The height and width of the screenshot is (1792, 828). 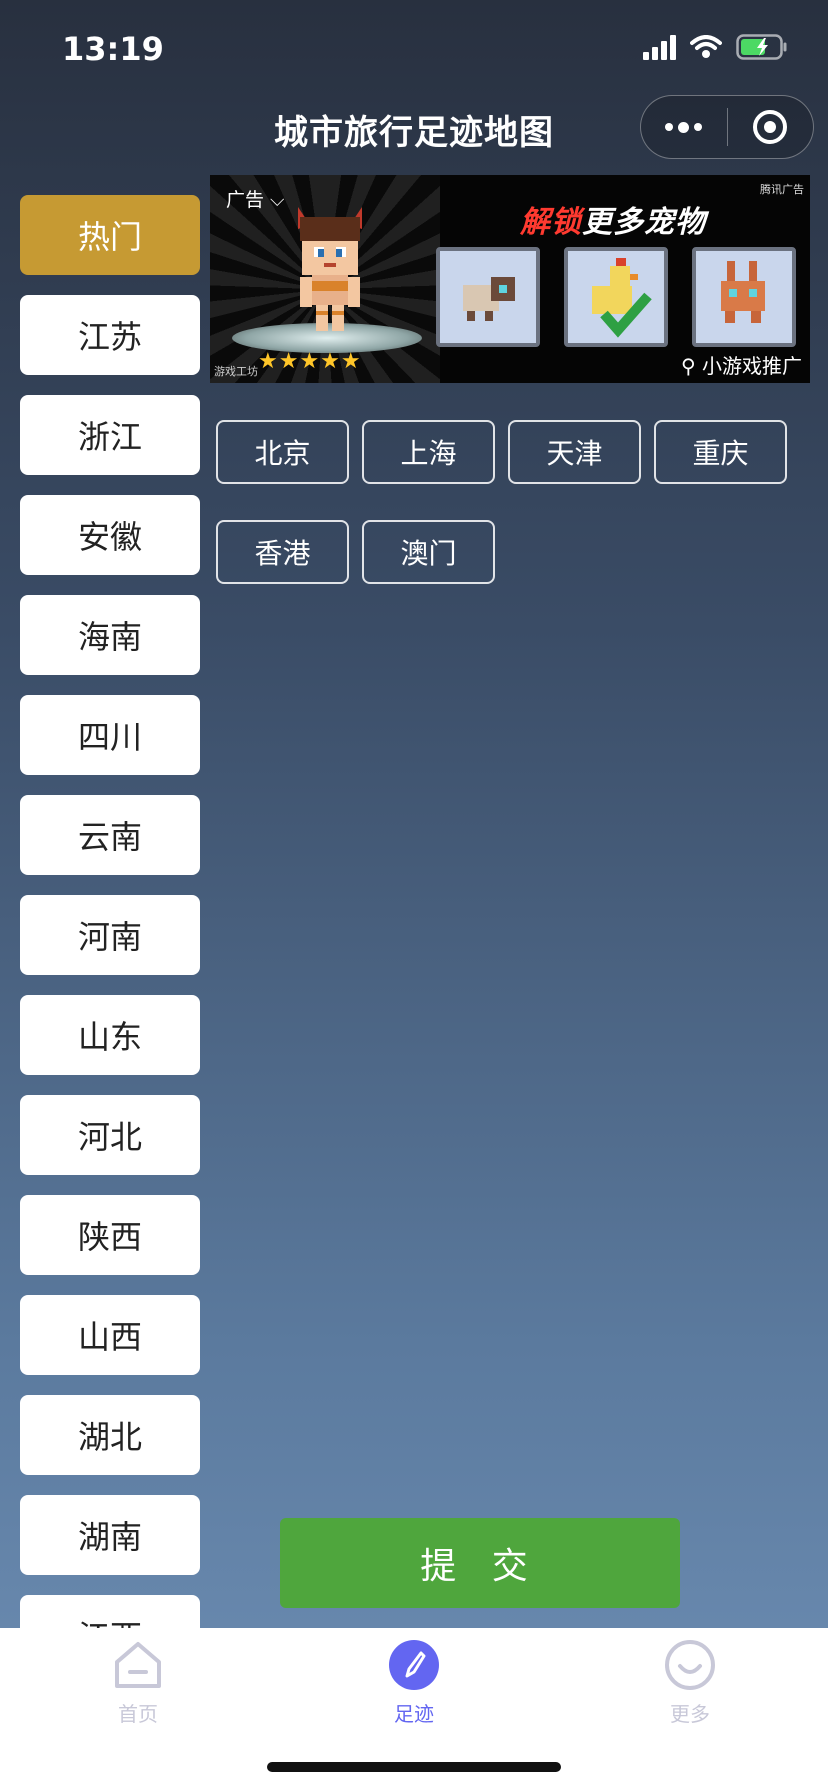 I want to click on city-row: 北京 上海 天津 重庆, so click(x=516, y=452).